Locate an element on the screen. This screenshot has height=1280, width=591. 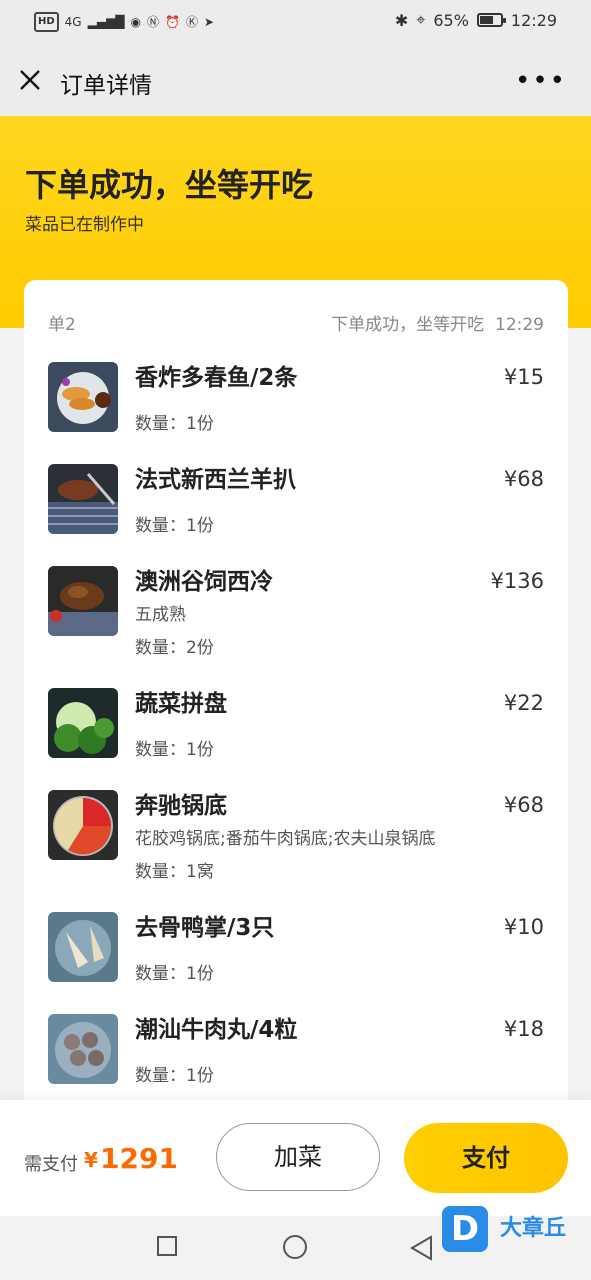
dish-name: 法式新西兰羊扒 is located at coordinates (215, 480).